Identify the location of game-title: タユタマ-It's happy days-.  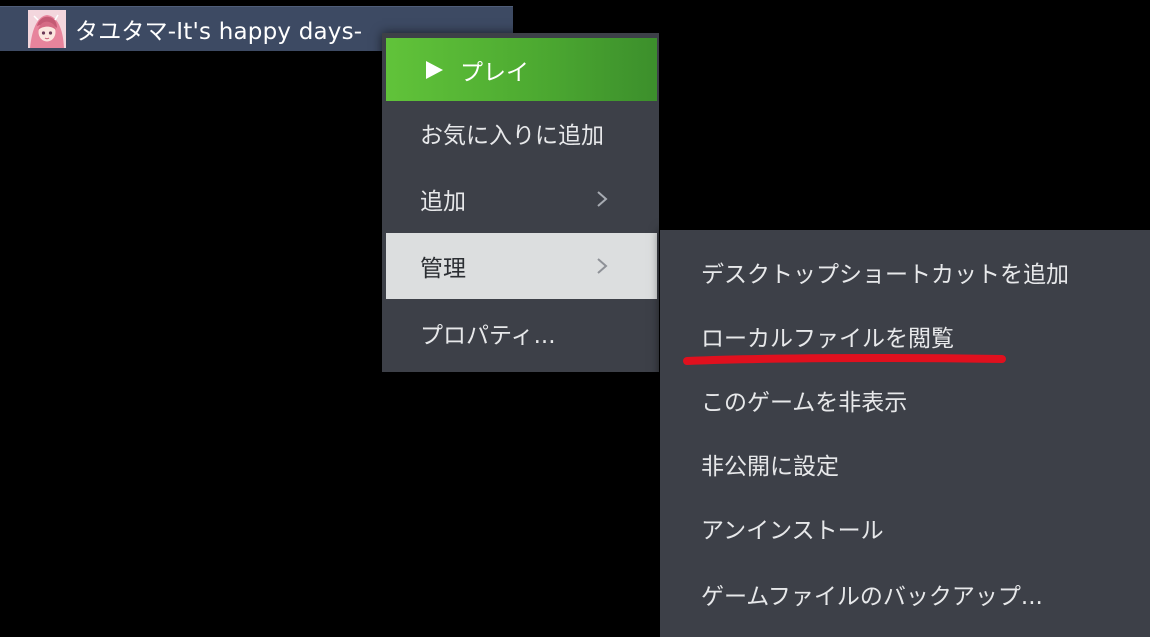
(219, 32).